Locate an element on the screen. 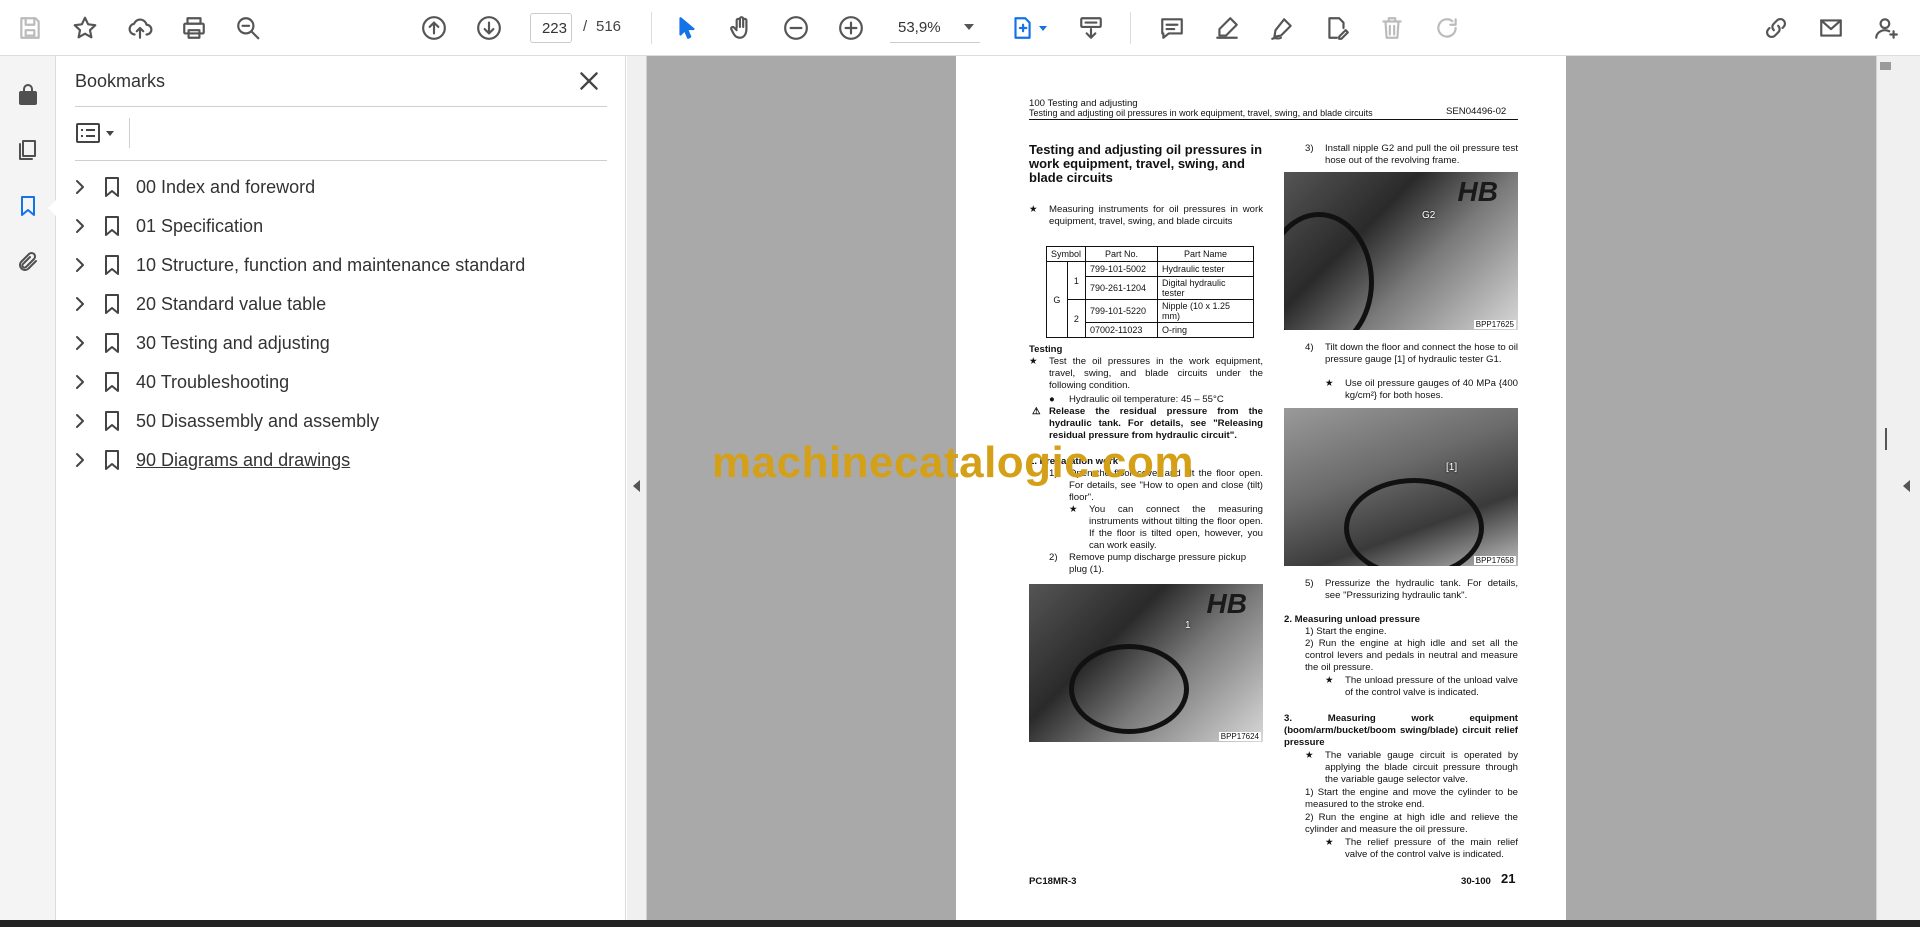 The height and width of the screenshot is (927, 1920). previous-page-icon is located at coordinates (434, 28).